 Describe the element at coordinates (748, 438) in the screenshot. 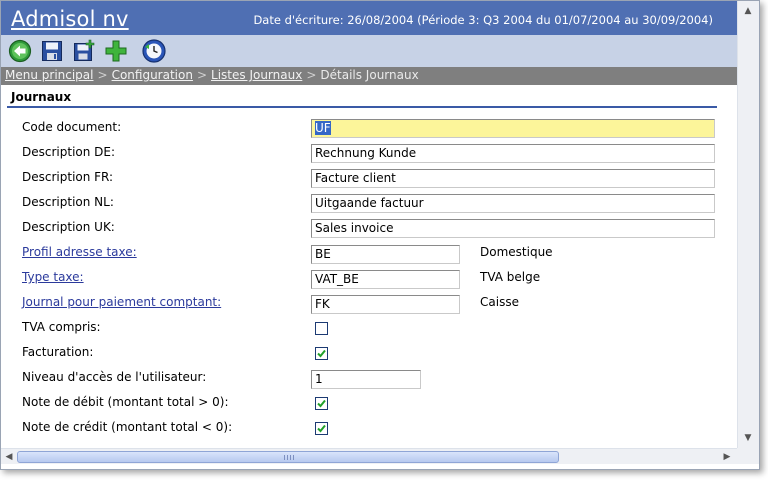

I see `scroll-down-icon: ▼` at that location.